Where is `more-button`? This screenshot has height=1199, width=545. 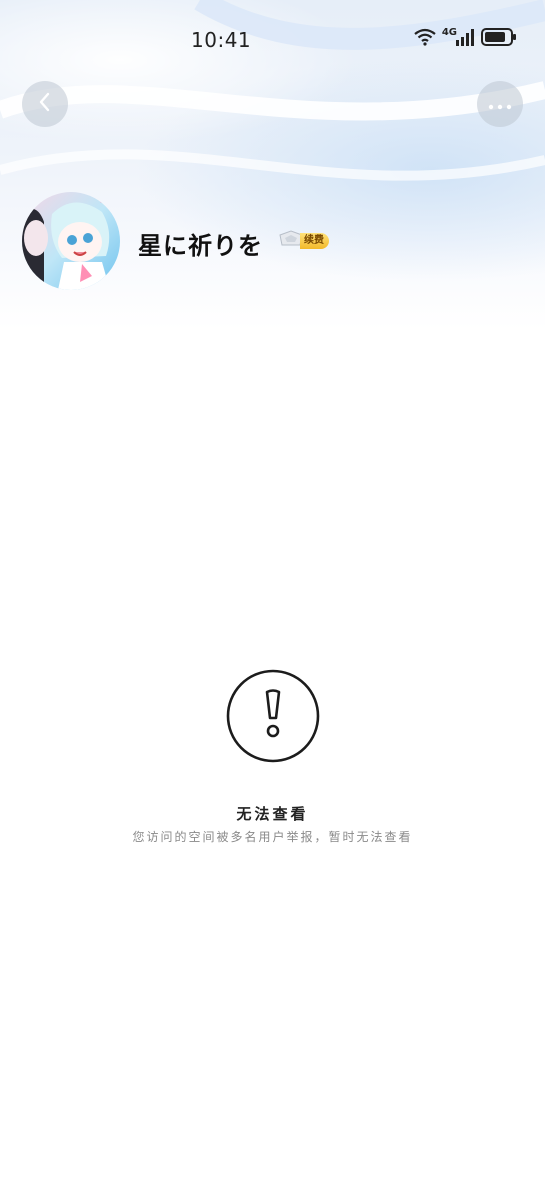
more-button is located at coordinates (500, 104).